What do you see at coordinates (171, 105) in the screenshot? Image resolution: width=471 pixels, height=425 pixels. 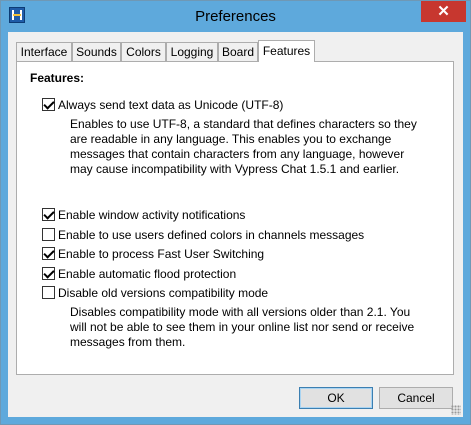 I see `option-unicode-label: Always send text data as Unicode (UTF-8)` at bounding box center [171, 105].